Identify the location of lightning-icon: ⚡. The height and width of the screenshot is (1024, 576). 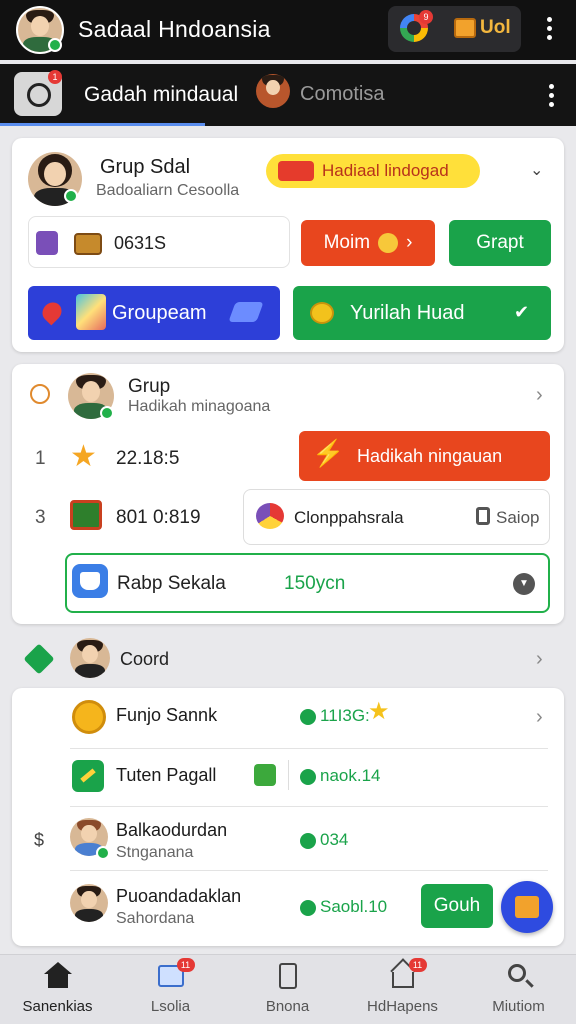
(328, 453).